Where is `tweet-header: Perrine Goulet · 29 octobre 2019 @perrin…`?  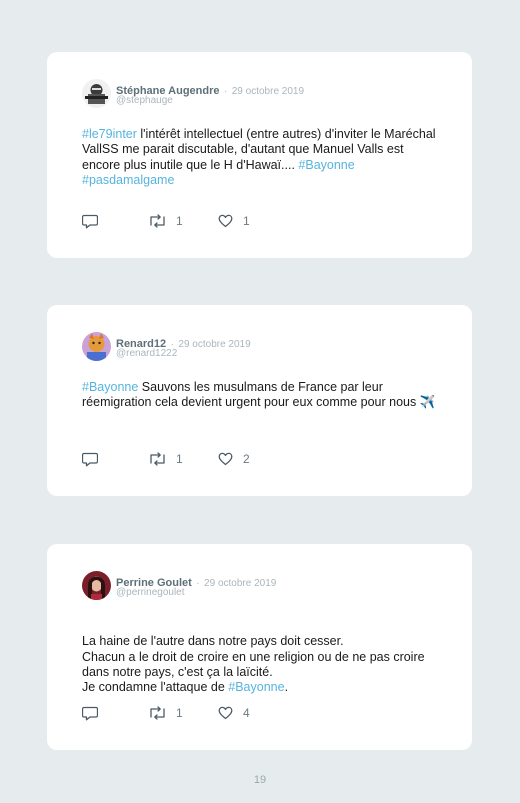
tweet-header: Perrine Goulet · 29 octobre 2019 @perrin… is located at coordinates (267, 586).